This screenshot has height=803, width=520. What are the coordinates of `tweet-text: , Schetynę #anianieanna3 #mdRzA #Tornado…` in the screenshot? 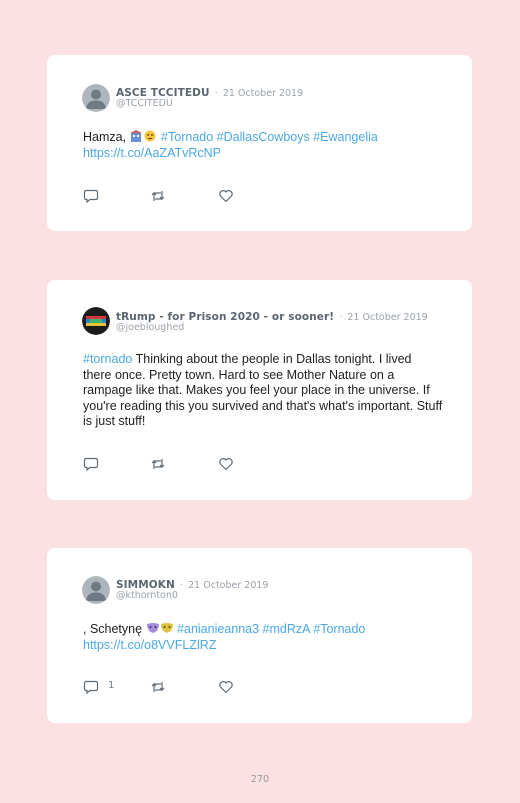 It's located at (263, 637).